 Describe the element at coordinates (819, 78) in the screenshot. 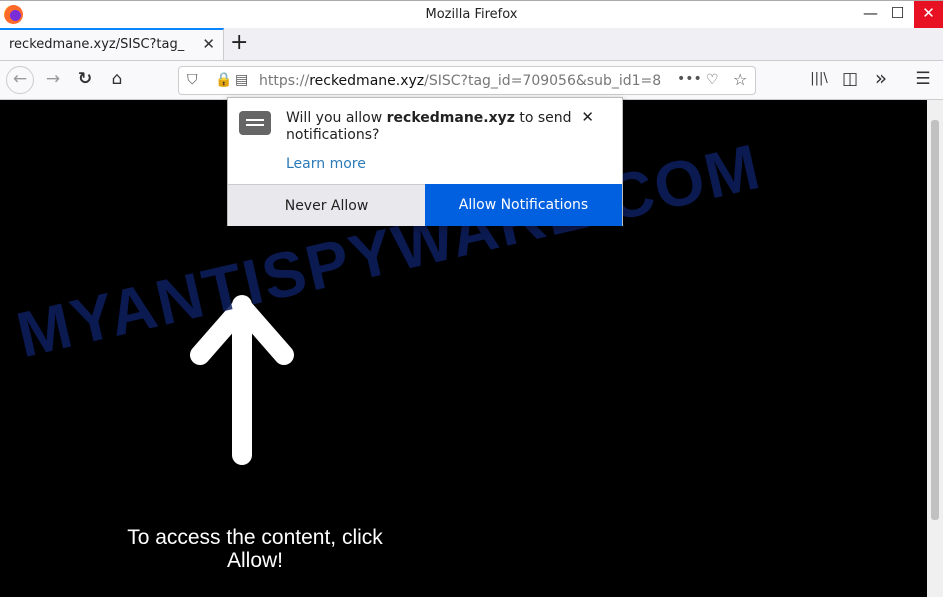

I see `library-icon: |||\` at that location.